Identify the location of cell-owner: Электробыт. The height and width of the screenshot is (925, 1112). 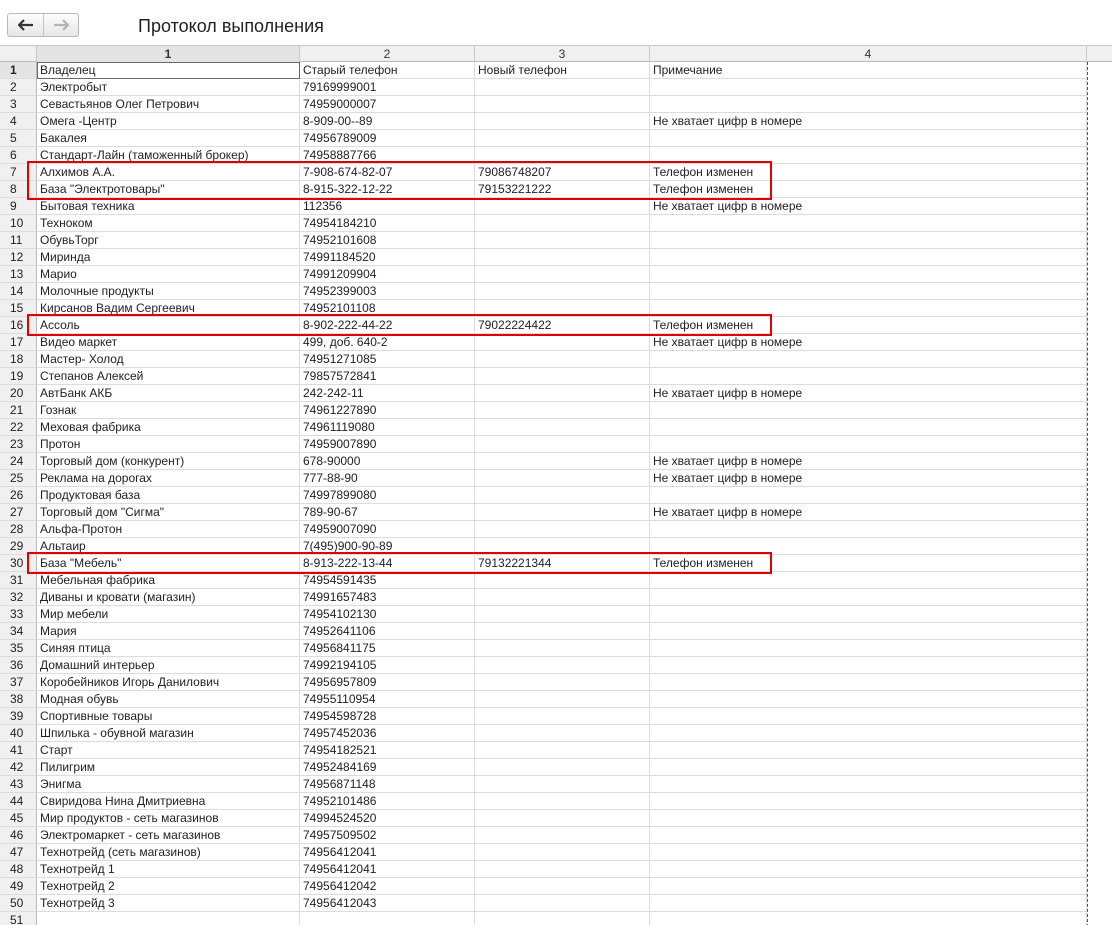
(168, 87).